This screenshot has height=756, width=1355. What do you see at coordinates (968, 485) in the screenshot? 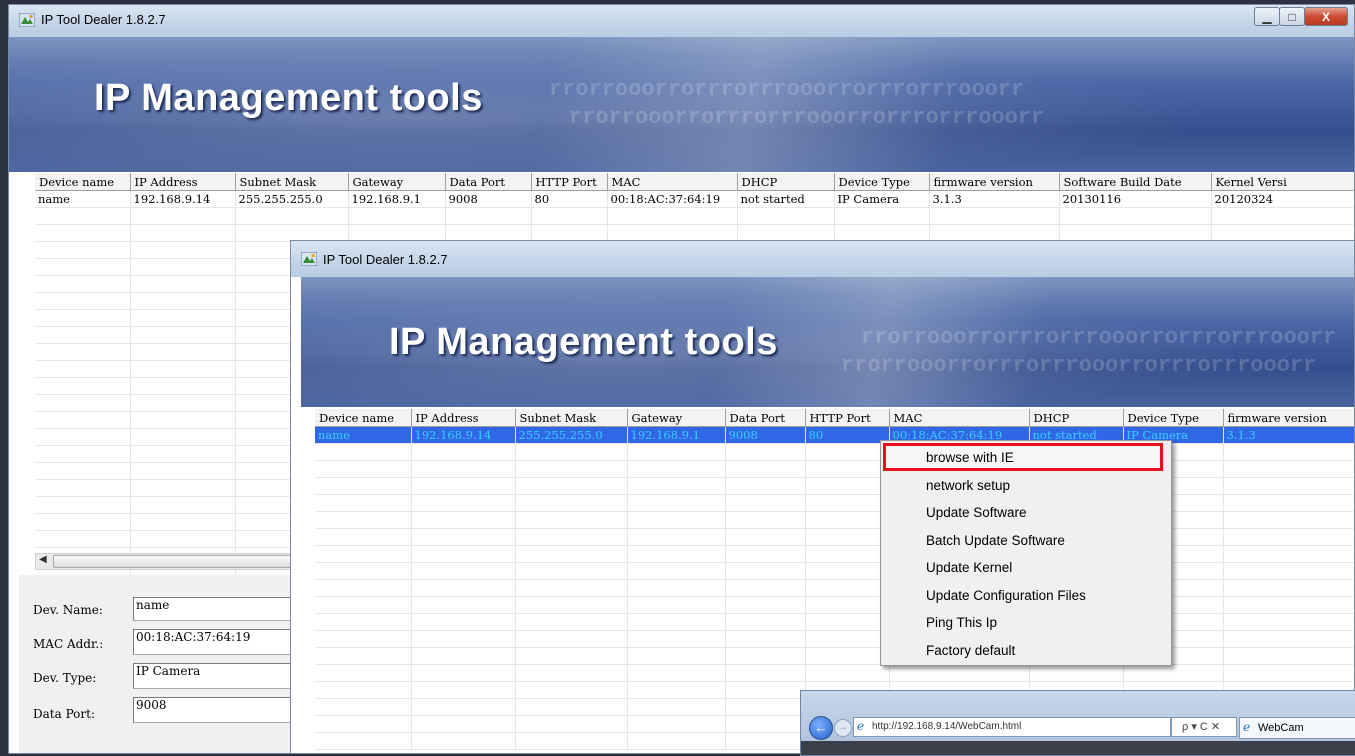
I see `menu-item: network setup` at bounding box center [968, 485].